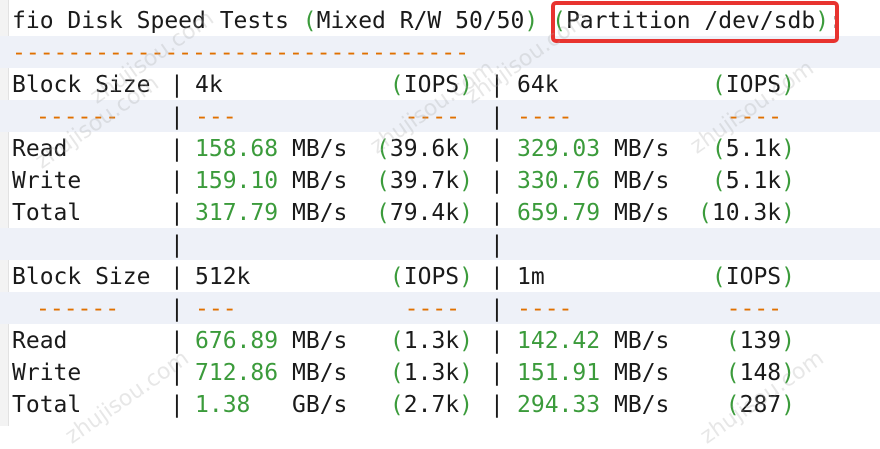 Image resolution: width=880 pixels, height=449 pixels. I want to click on speed-value: 330.76, so click(559, 181).